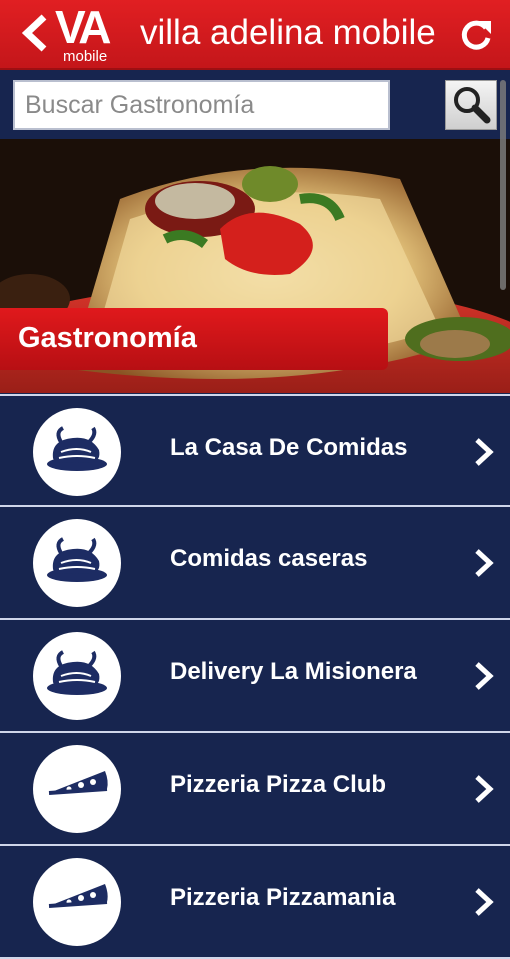  I want to click on list-item: Pizzeria Pizza Club, so click(255, 789).